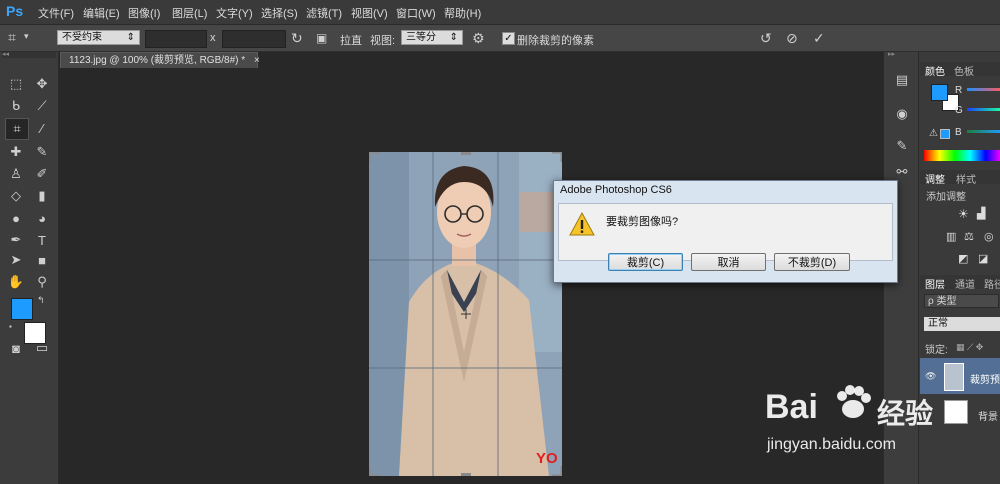  What do you see at coordinates (42, 84) in the screenshot?
I see `move-tool-icon: ✥` at bounding box center [42, 84].